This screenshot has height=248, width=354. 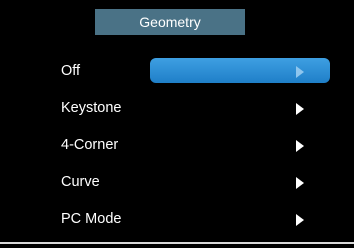 I want to click on menu-item-off: Off, so click(x=177, y=71).